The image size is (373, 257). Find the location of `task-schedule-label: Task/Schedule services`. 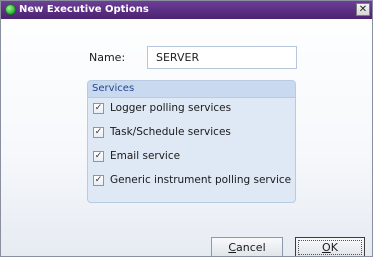

task-schedule-label: Task/Schedule services is located at coordinates (170, 132).